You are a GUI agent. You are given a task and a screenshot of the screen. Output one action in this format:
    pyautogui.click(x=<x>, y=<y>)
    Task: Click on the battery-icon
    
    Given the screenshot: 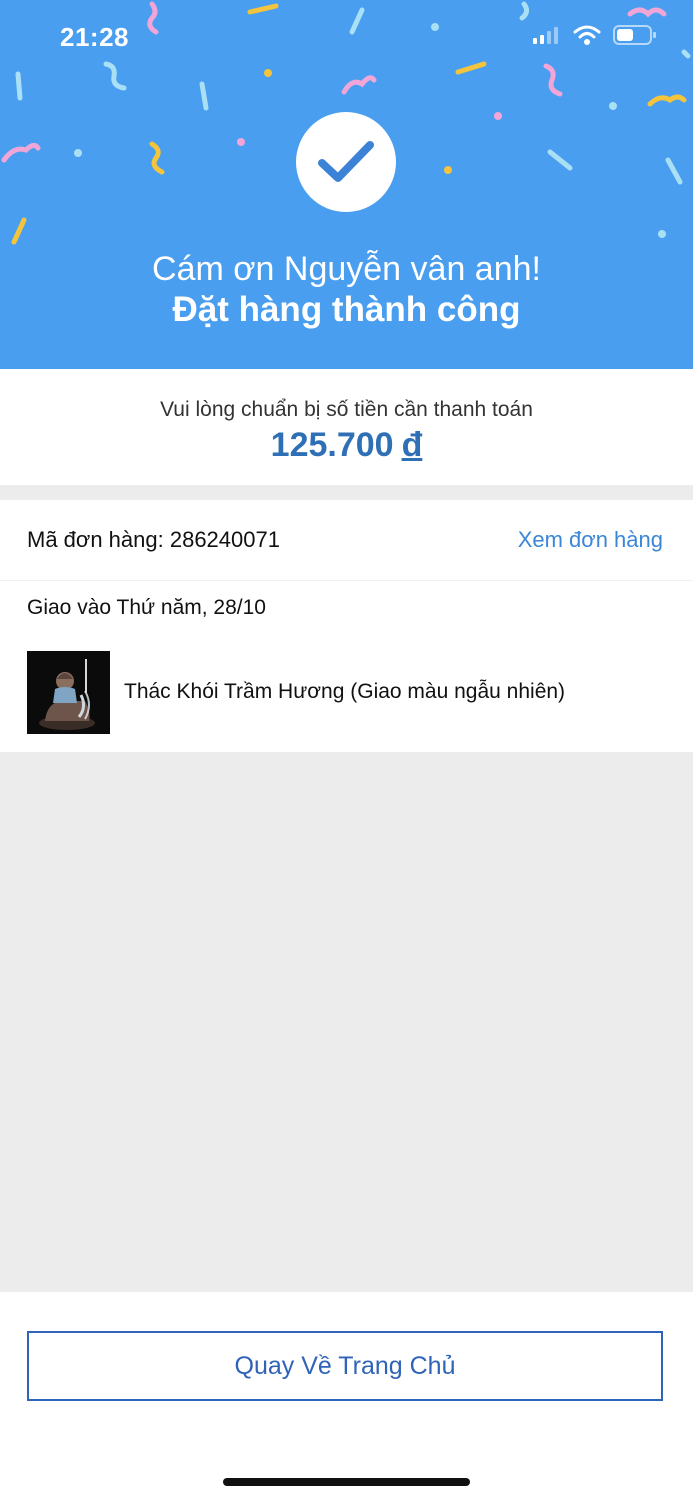 What is the action you would take?
    pyautogui.click(x=634, y=35)
    